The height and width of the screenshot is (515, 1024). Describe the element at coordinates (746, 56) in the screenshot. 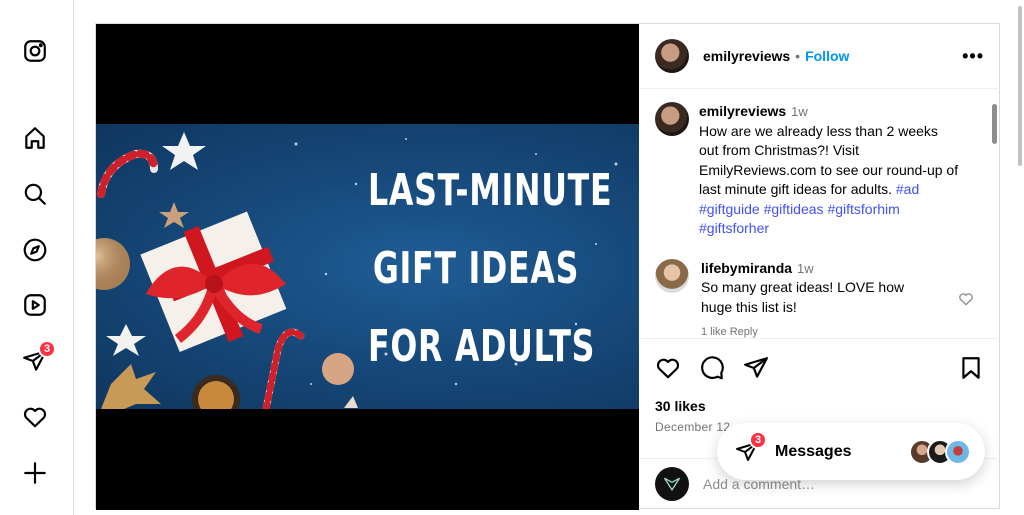

I see `author-username: emilyreviews` at that location.